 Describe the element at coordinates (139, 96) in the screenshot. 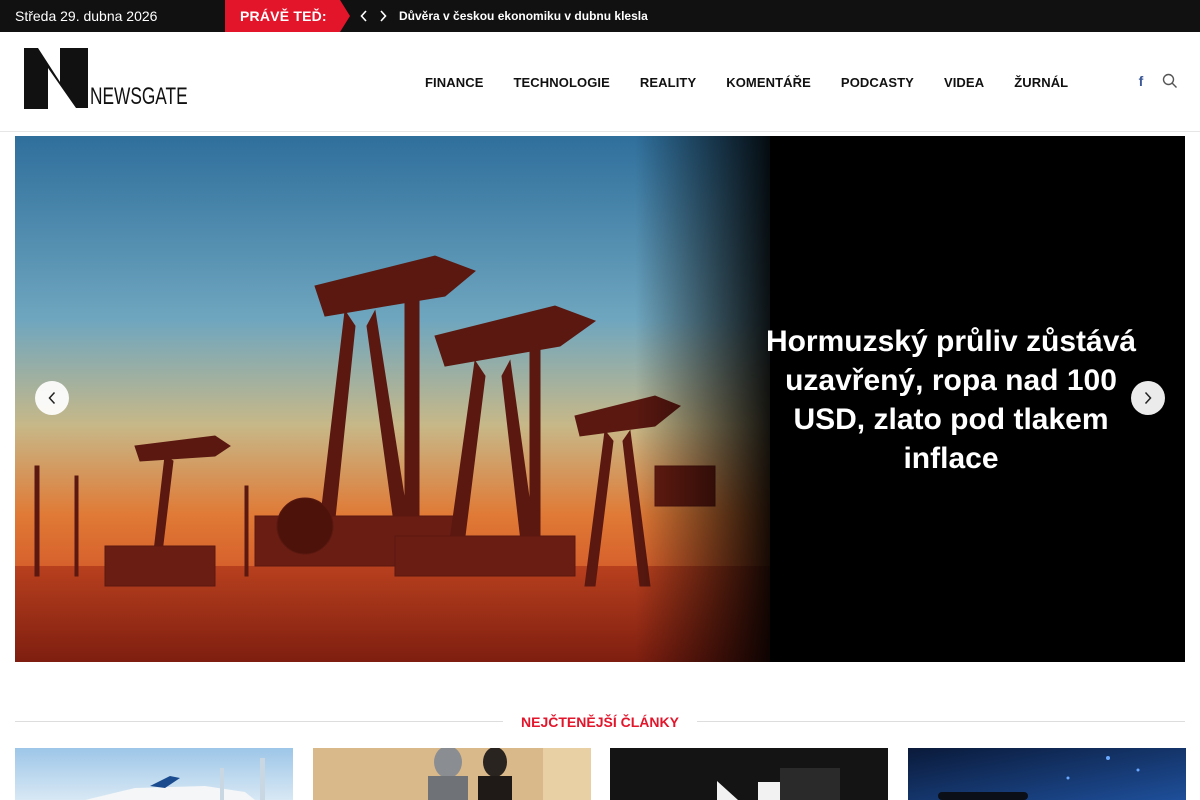

I see `logo-wordmark: NEWSGATE` at that location.